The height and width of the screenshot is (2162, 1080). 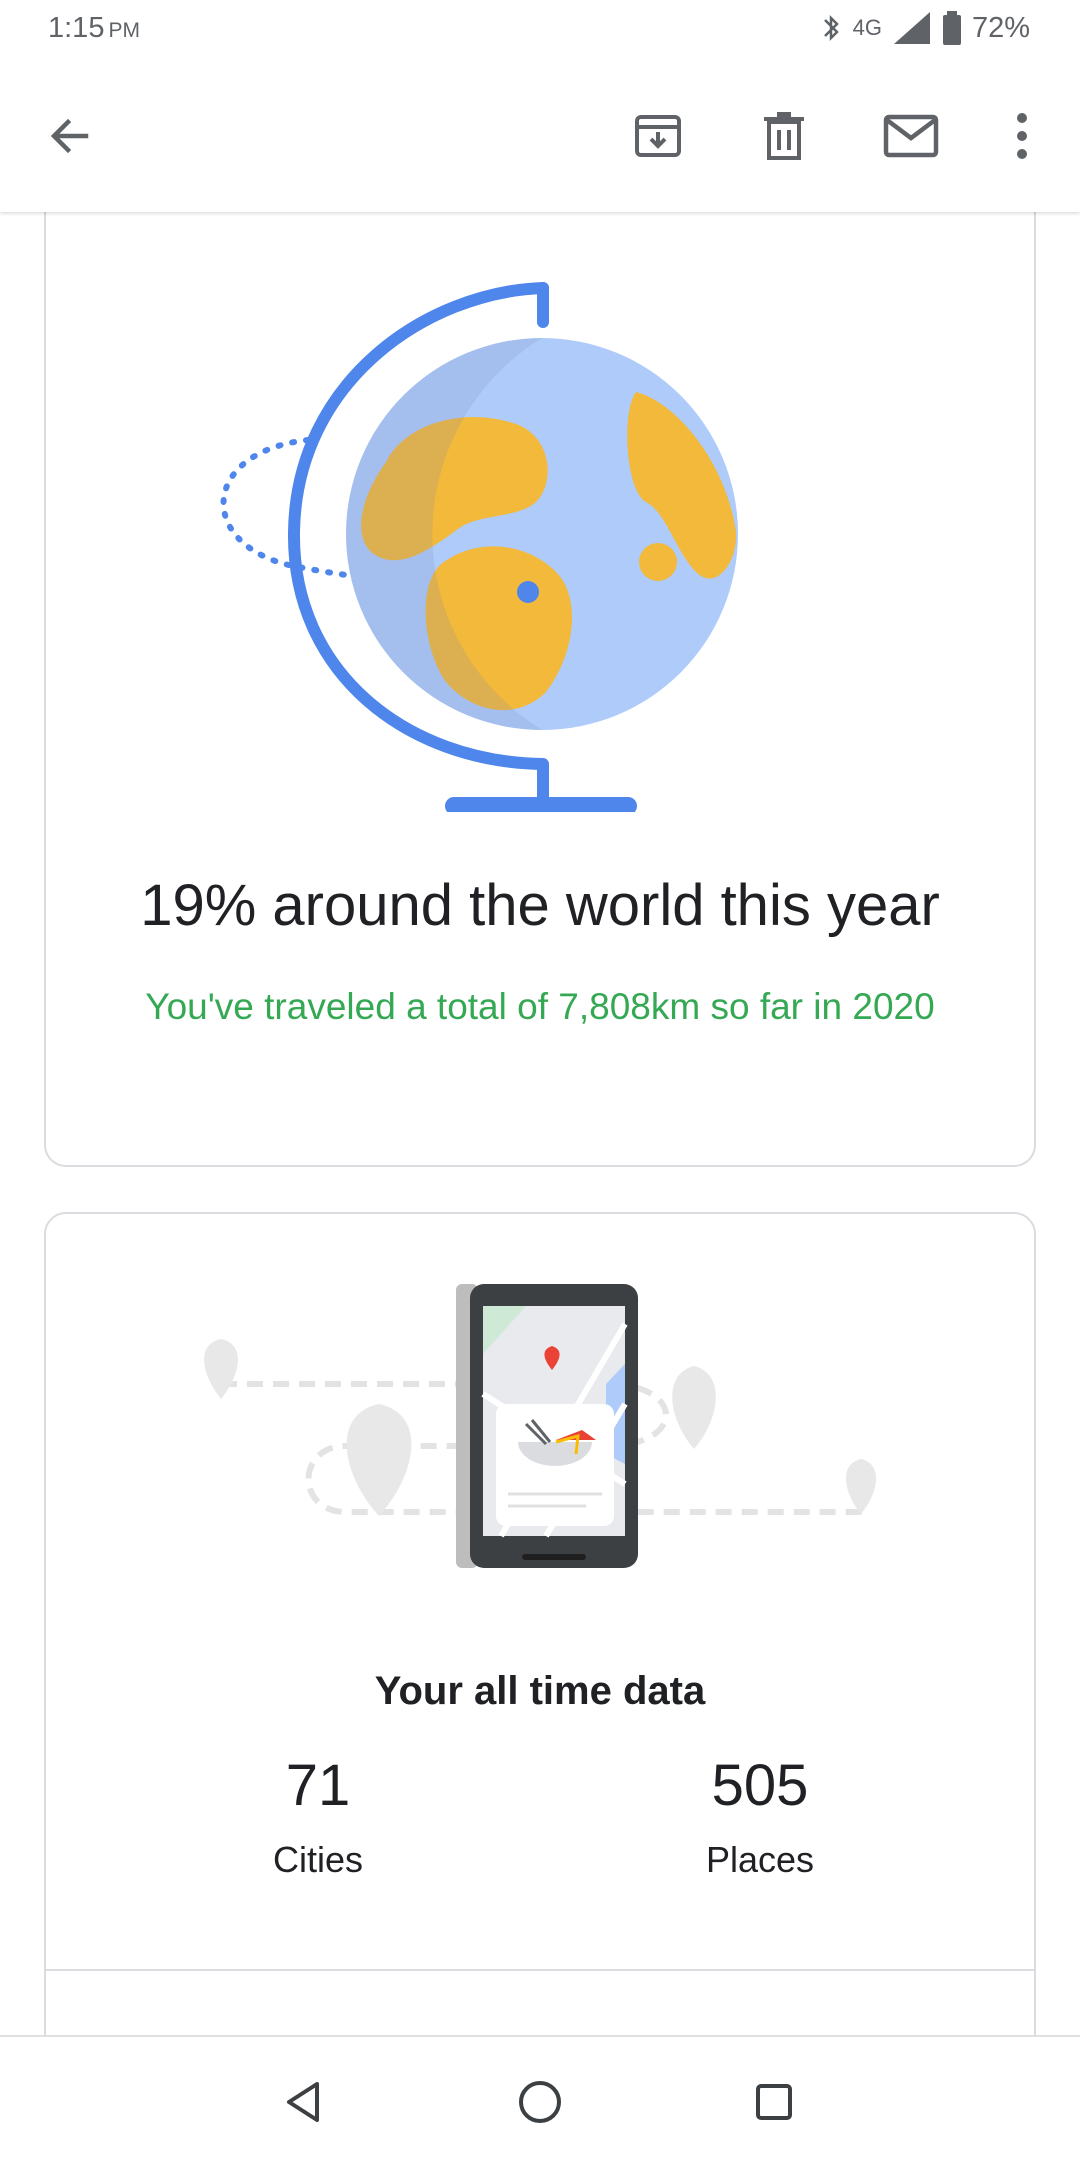 What do you see at coordinates (831, 28) in the screenshot?
I see `bluetooth-icon` at bounding box center [831, 28].